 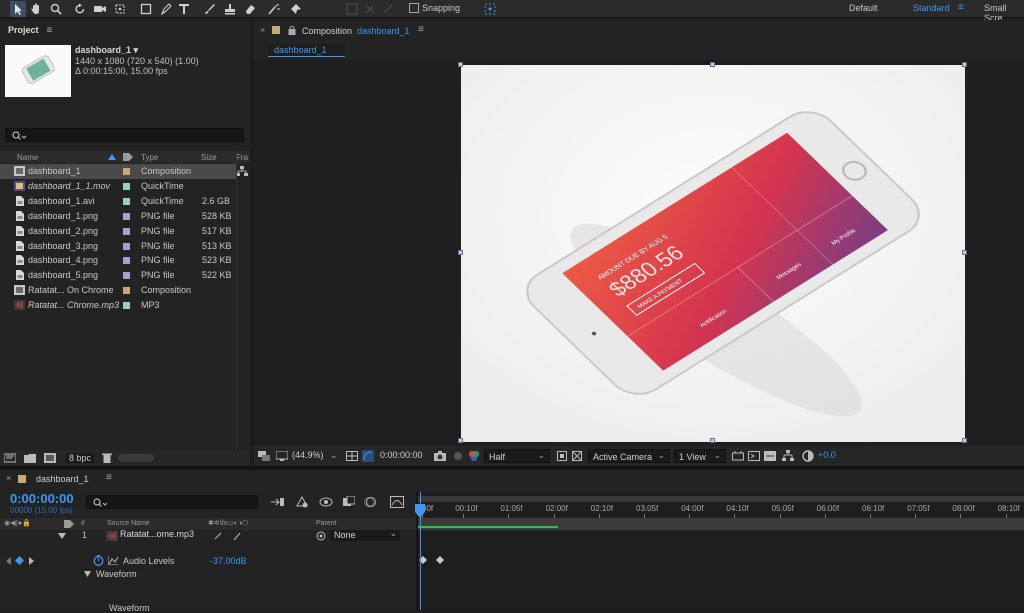 I want to click on layer-name: Ratatat...ome.mp3, so click(x=157, y=534).